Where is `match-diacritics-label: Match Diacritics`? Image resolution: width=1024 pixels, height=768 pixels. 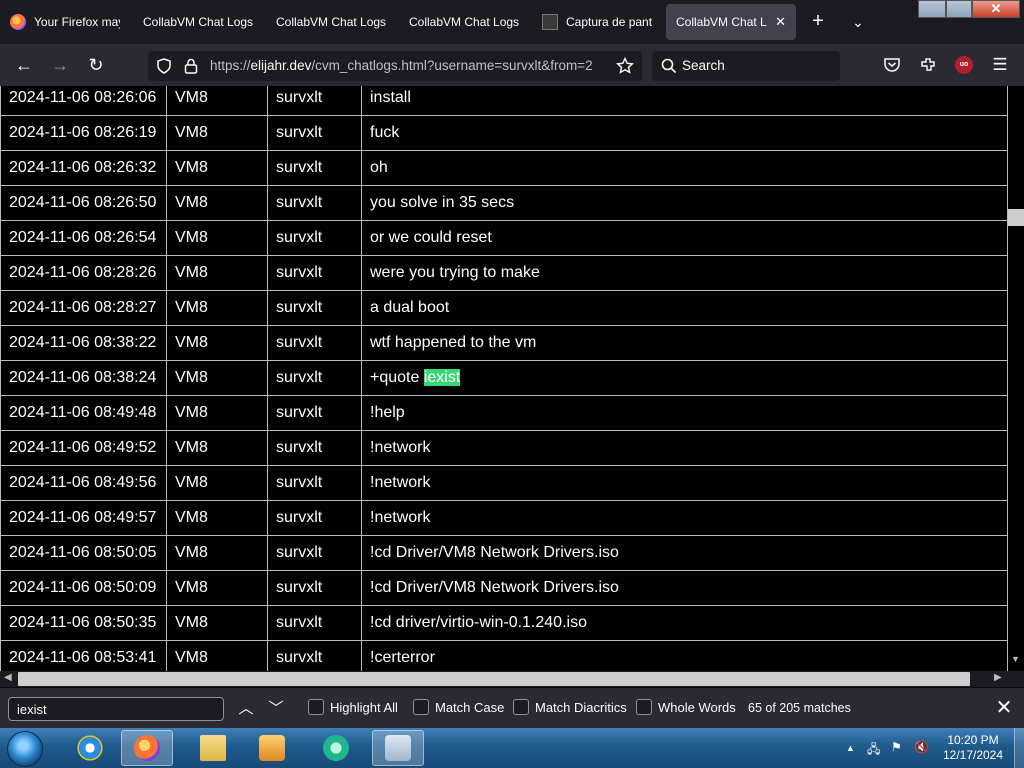 match-diacritics-label: Match Diacritics is located at coordinates (581, 707).